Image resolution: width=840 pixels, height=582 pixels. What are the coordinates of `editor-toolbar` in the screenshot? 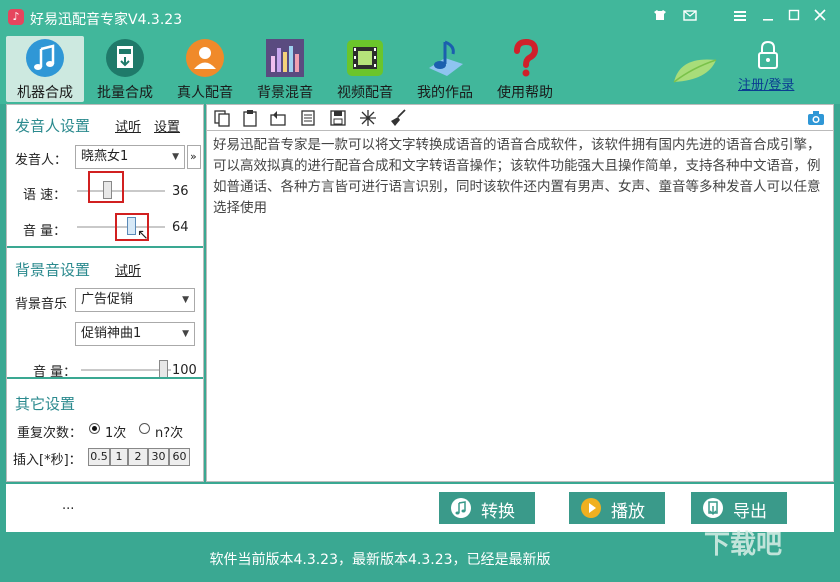 It's located at (520, 117).